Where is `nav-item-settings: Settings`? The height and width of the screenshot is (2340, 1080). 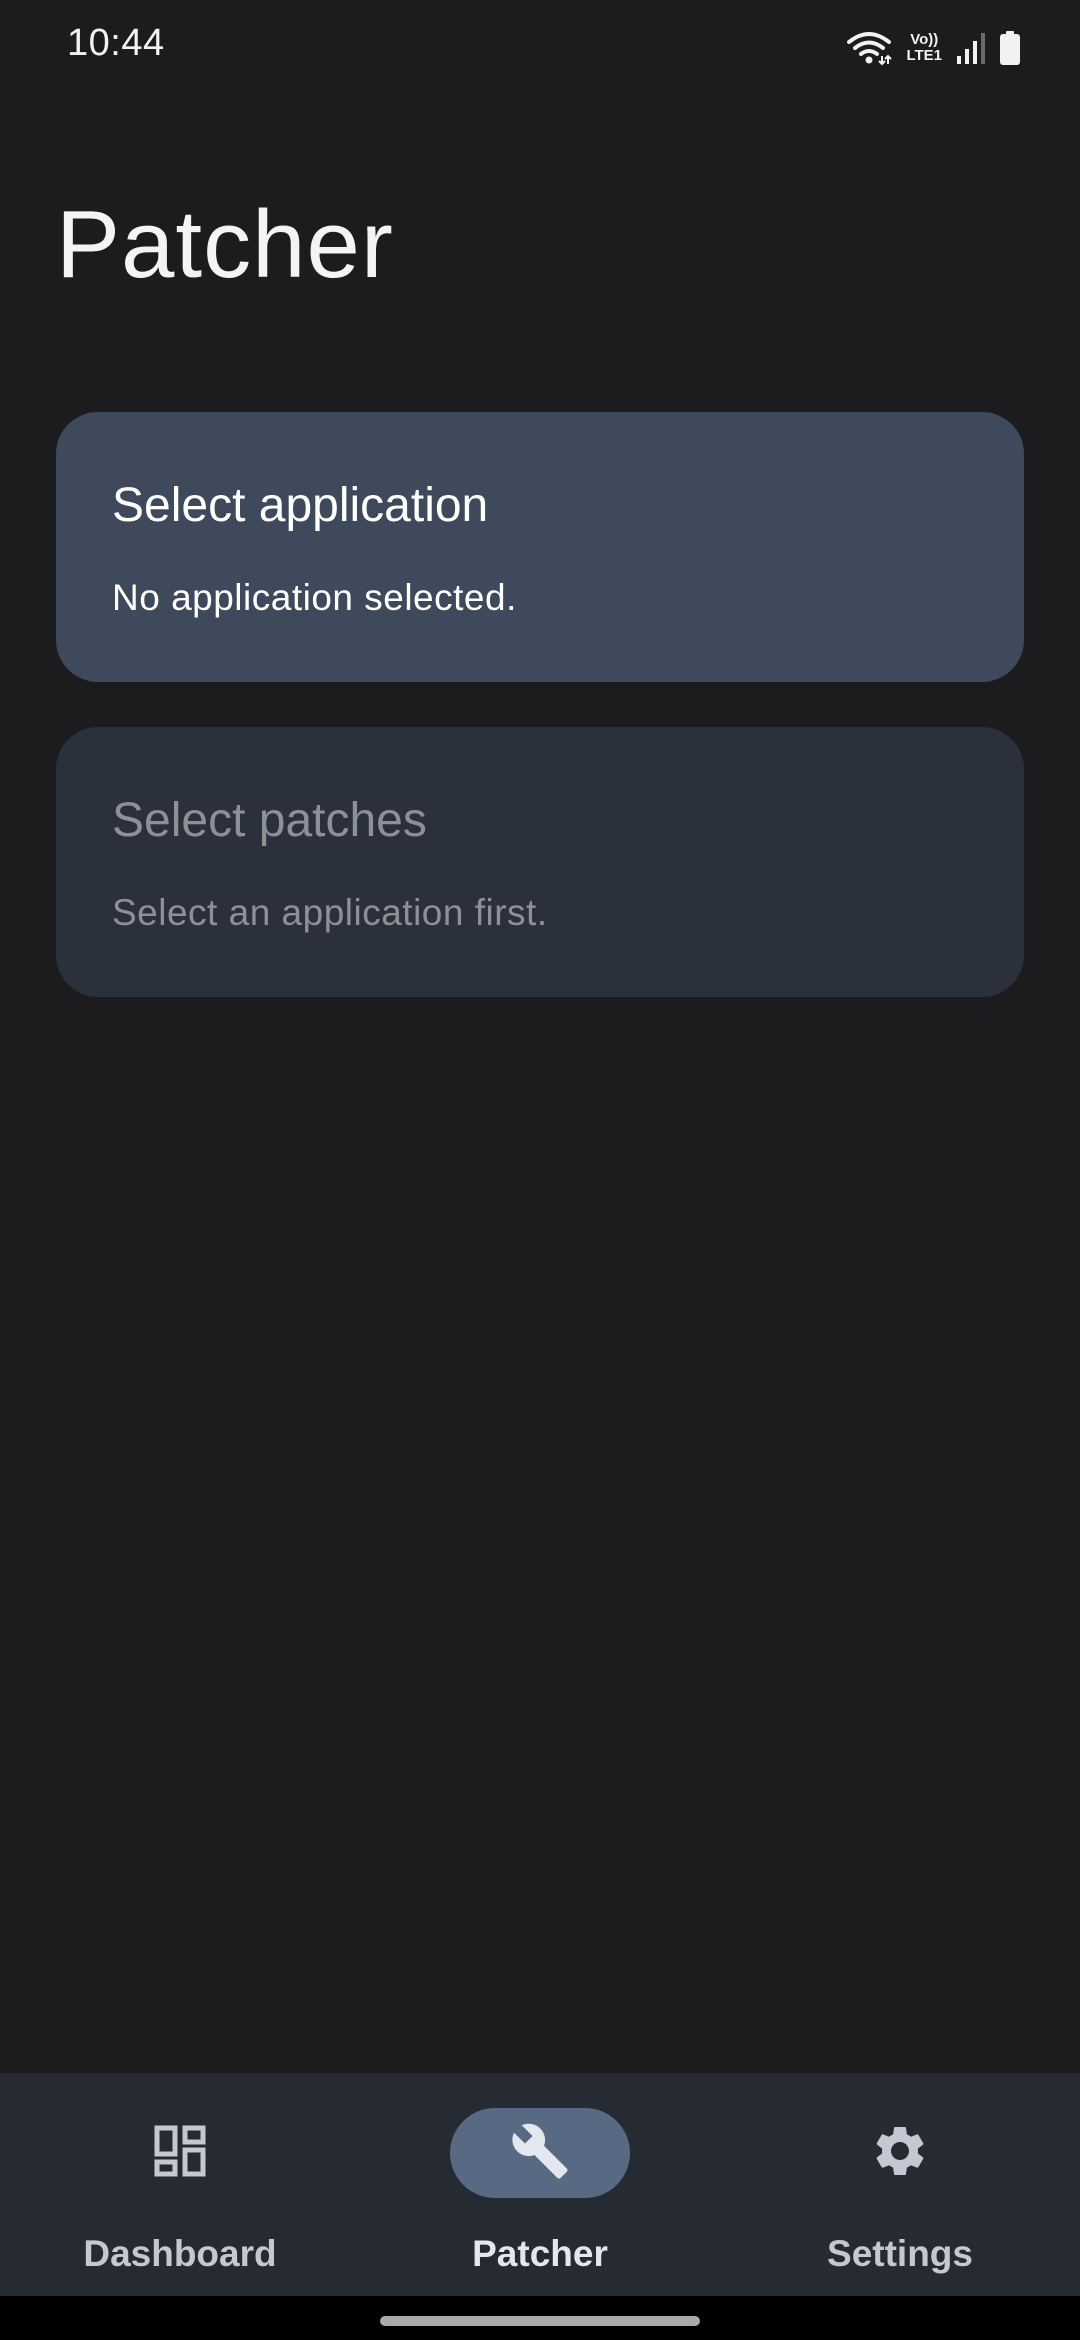
nav-item-settings: Settings is located at coordinates (900, 2184).